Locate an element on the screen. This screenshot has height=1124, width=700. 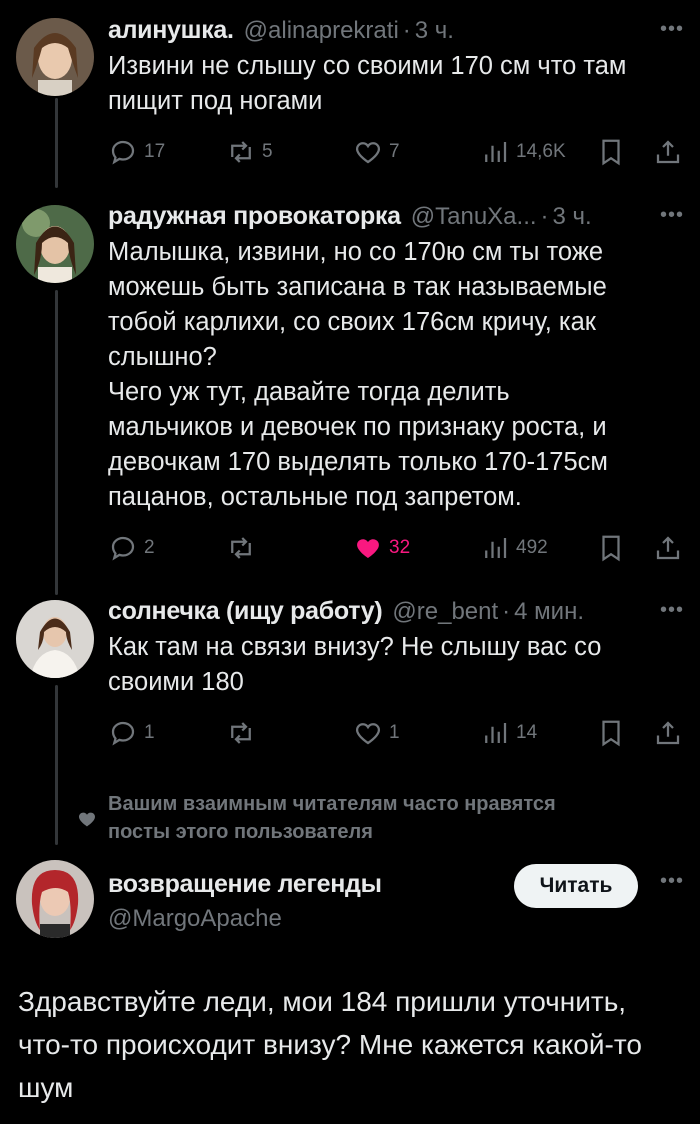
reply-count: 17 is located at coordinates (155, 151).